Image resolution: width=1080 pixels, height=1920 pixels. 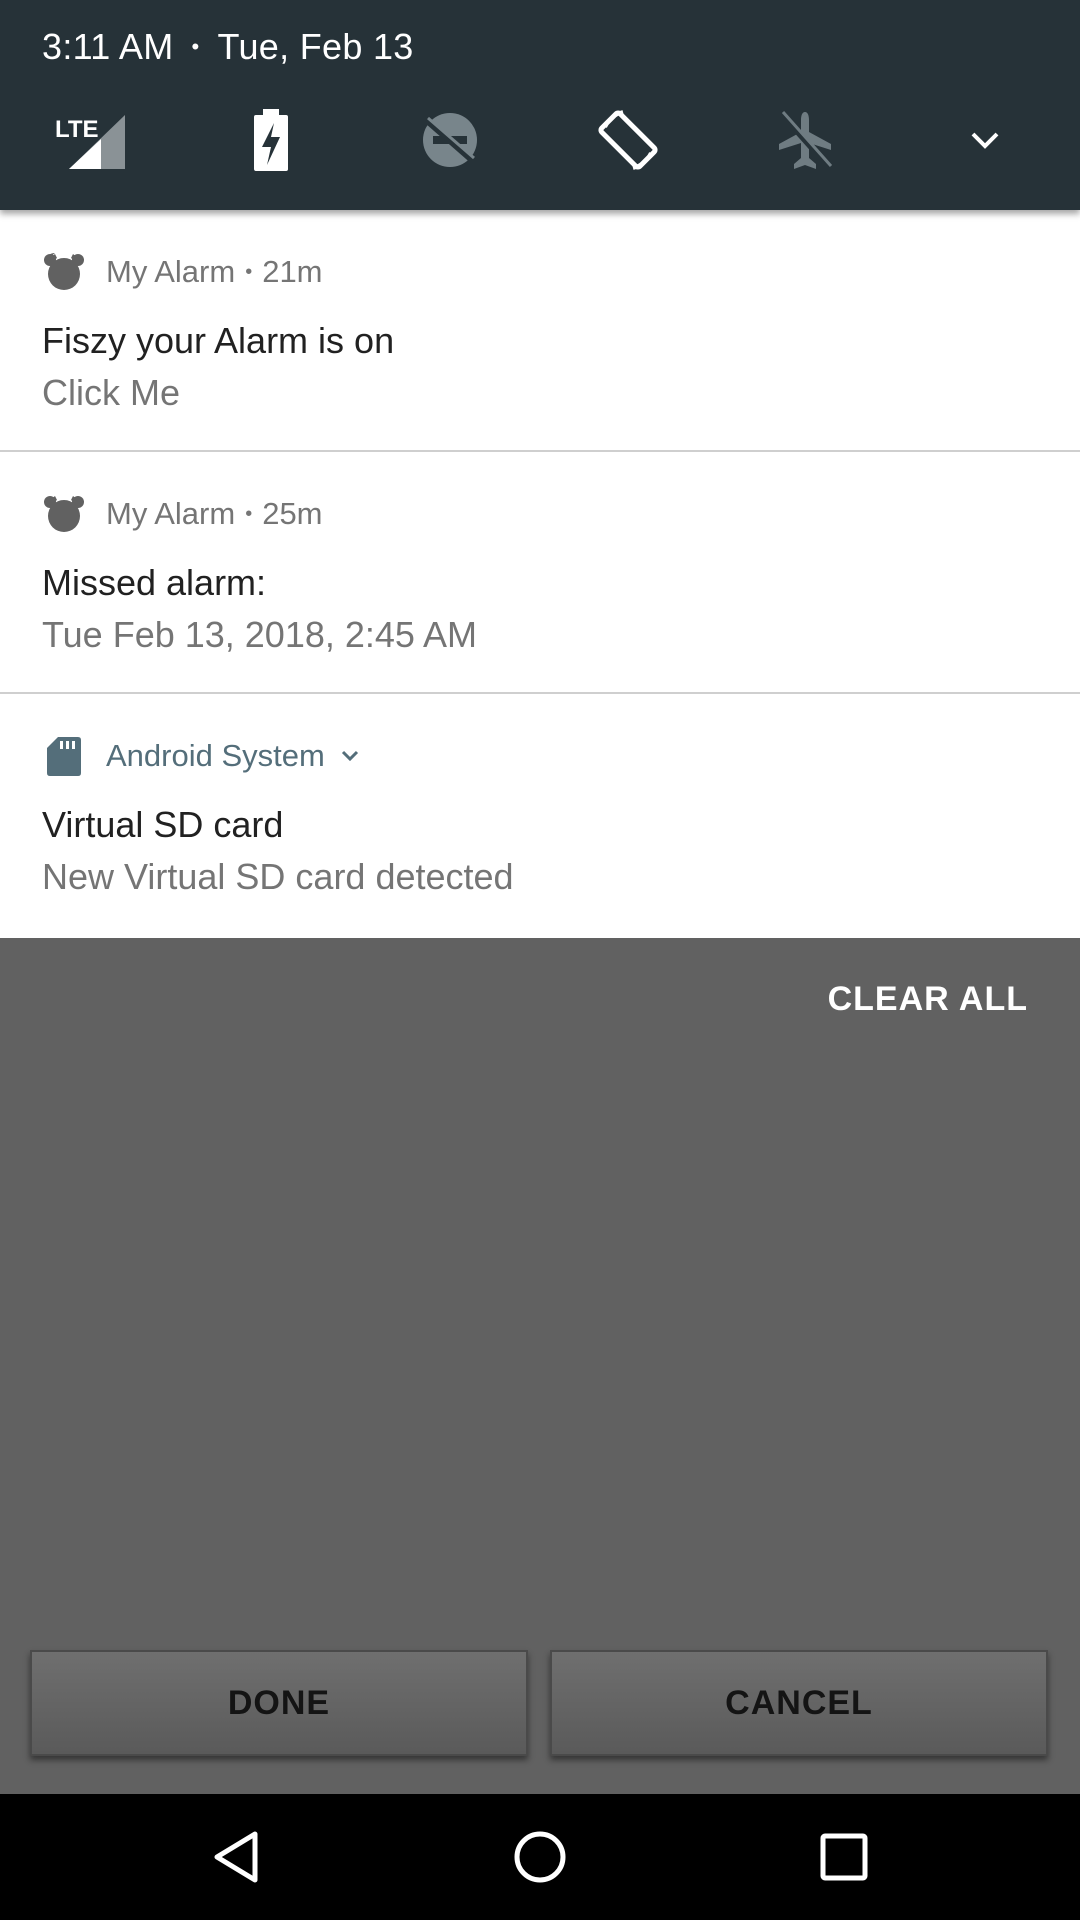 What do you see at coordinates (450, 140) in the screenshot?
I see `do-not-disturb-off-icon` at bounding box center [450, 140].